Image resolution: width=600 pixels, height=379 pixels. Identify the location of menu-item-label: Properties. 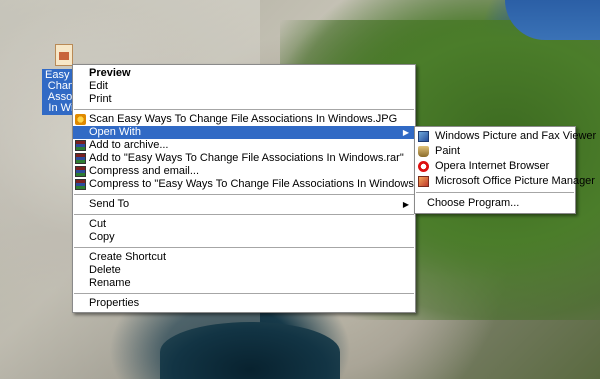
(114, 303).